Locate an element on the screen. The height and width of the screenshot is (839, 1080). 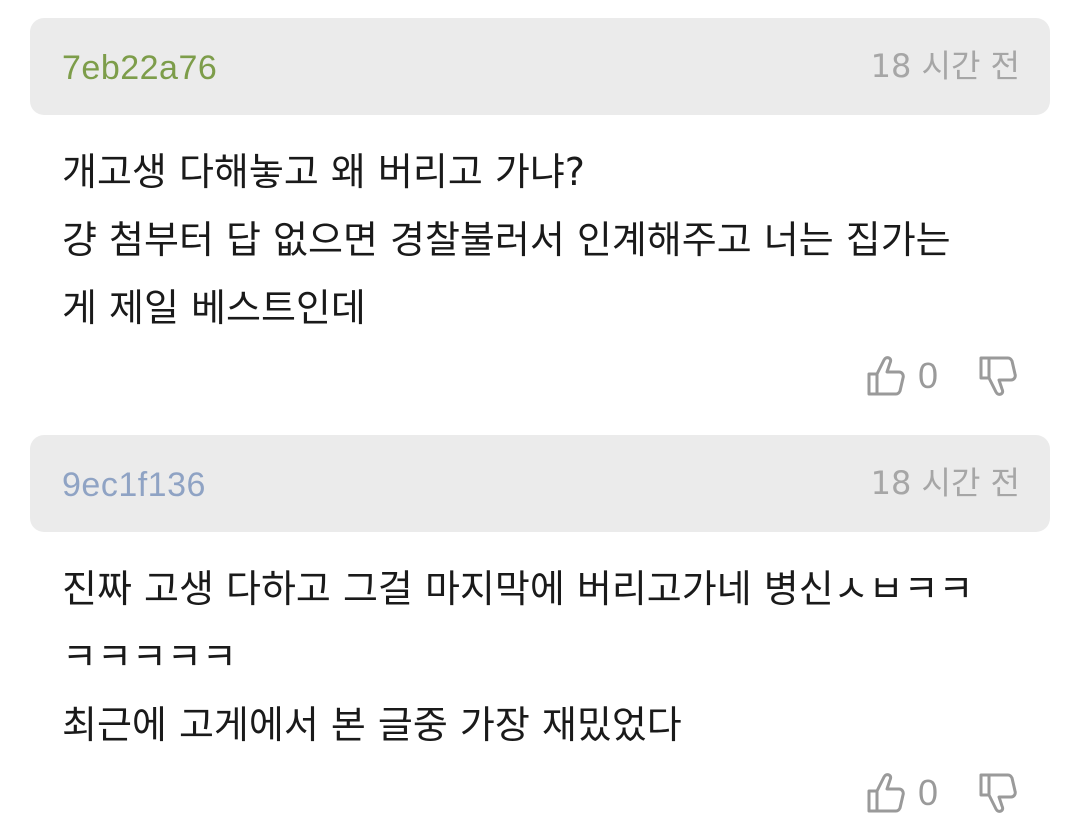
comment-body-line: 개고생 다해놓고 왜 버리고 가냐? is located at coordinates (323, 172).